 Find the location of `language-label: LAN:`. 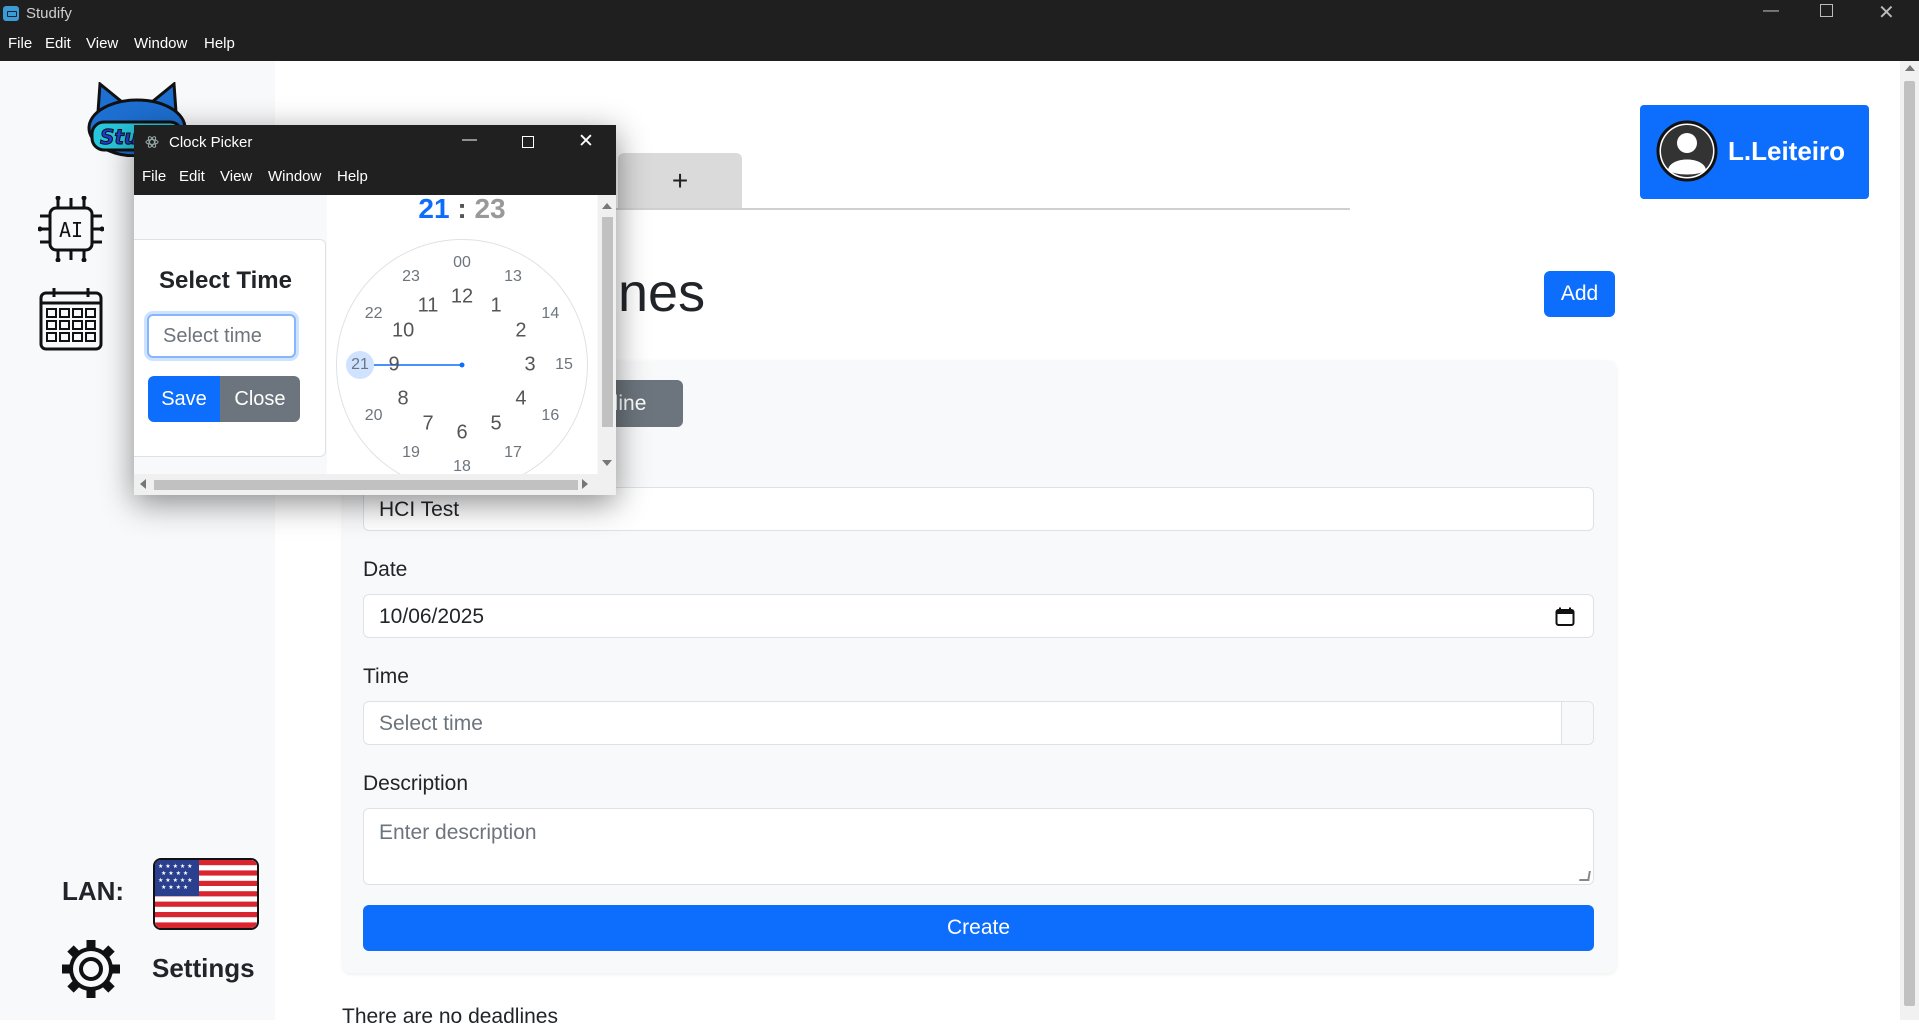

language-label: LAN: is located at coordinates (93, 891).